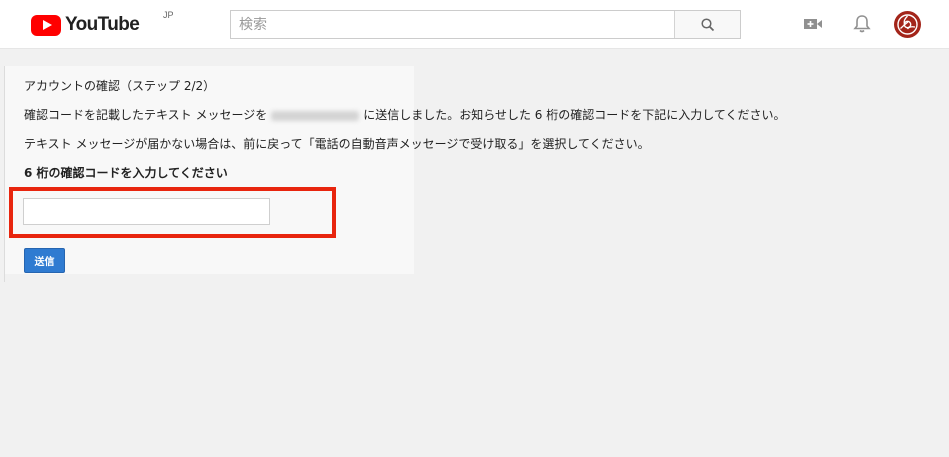 The image size is (949, 457). What do you see at coordinates (813, 24) in the screenshot?
I see `upload-video-icon` at bounding box center [813, 24].